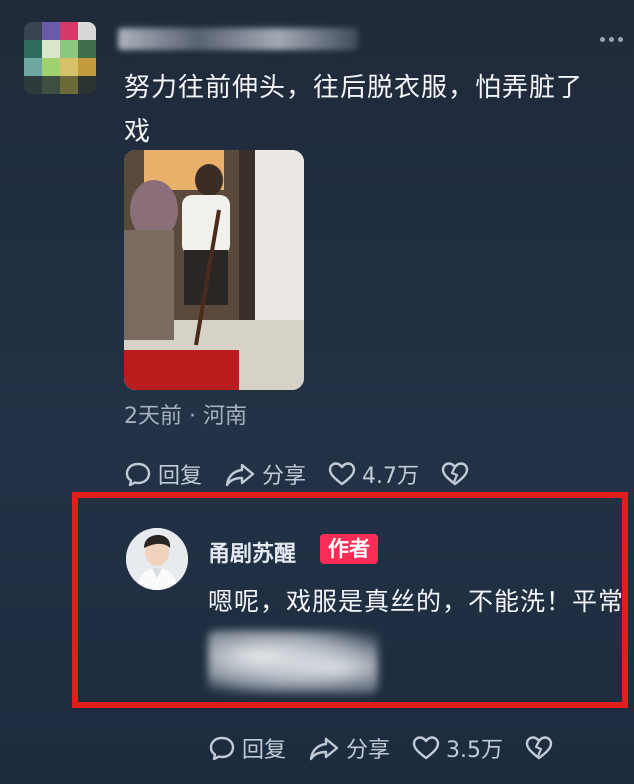 The image size is (634, 784). What do you see at coordinates (157, 559) in the screenshot?
I see `author-avatar` at bounding box center [157, 559].